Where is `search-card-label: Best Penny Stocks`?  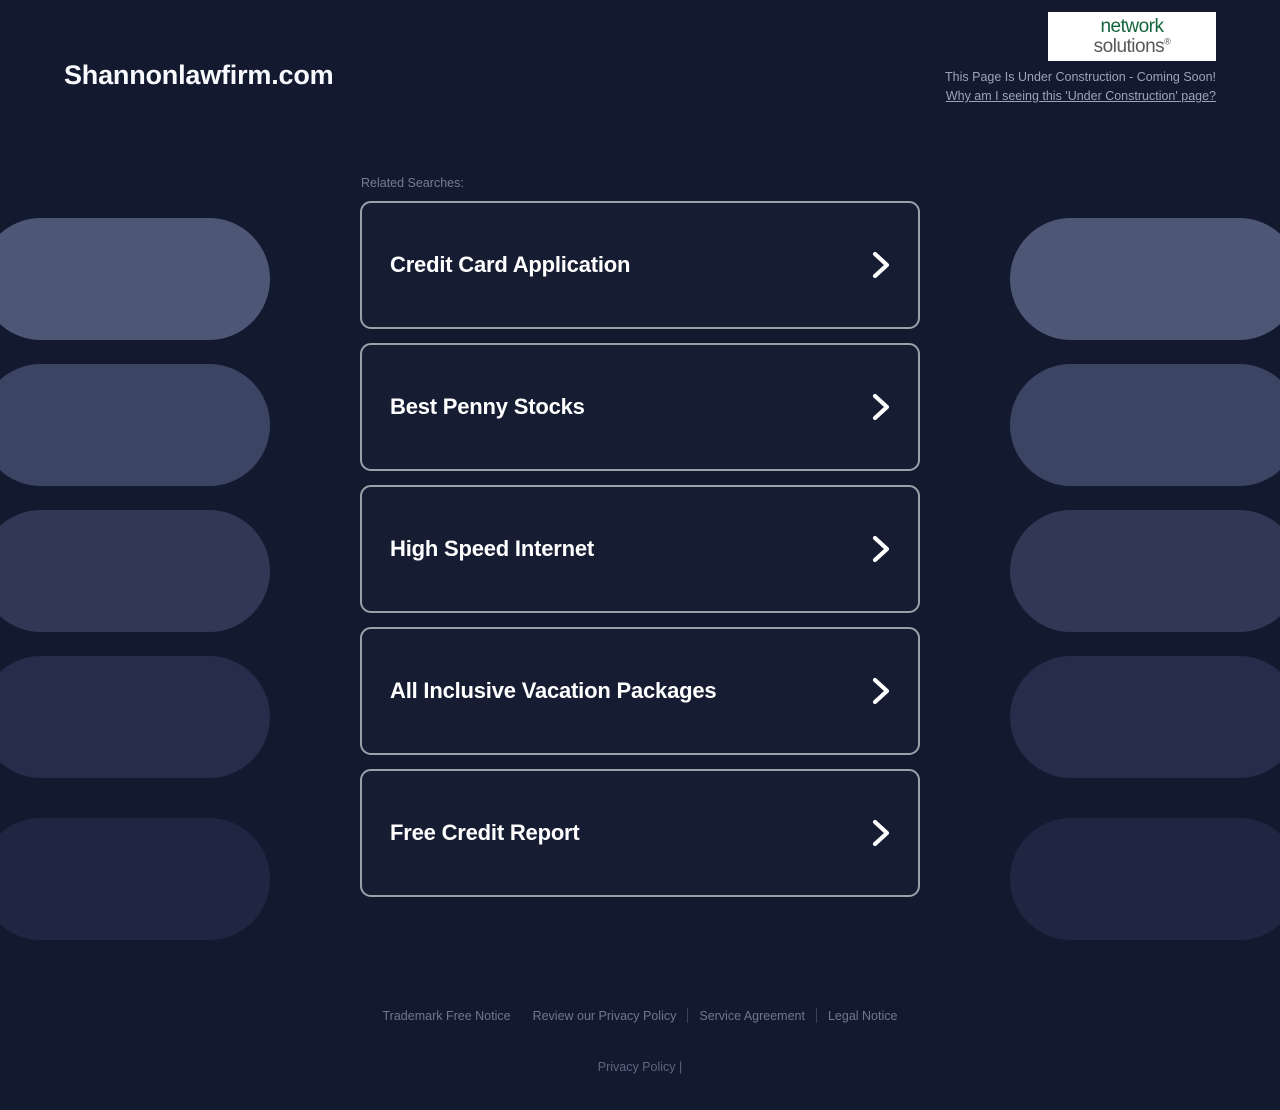 search-card-label: Best Penny Stocks is located at coordinates (487, 406).